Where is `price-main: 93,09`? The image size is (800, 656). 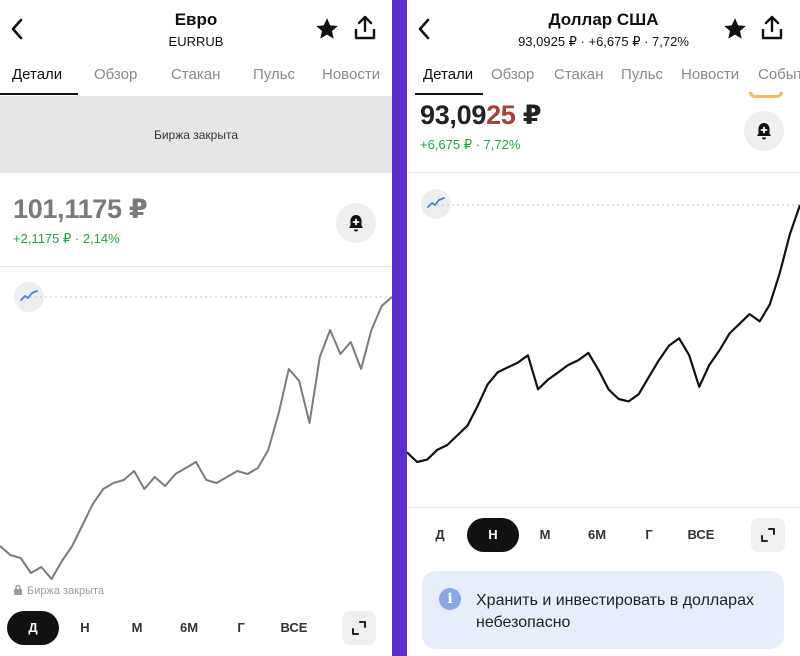 price-main: 93,09 is located at coordinates (453, 115).